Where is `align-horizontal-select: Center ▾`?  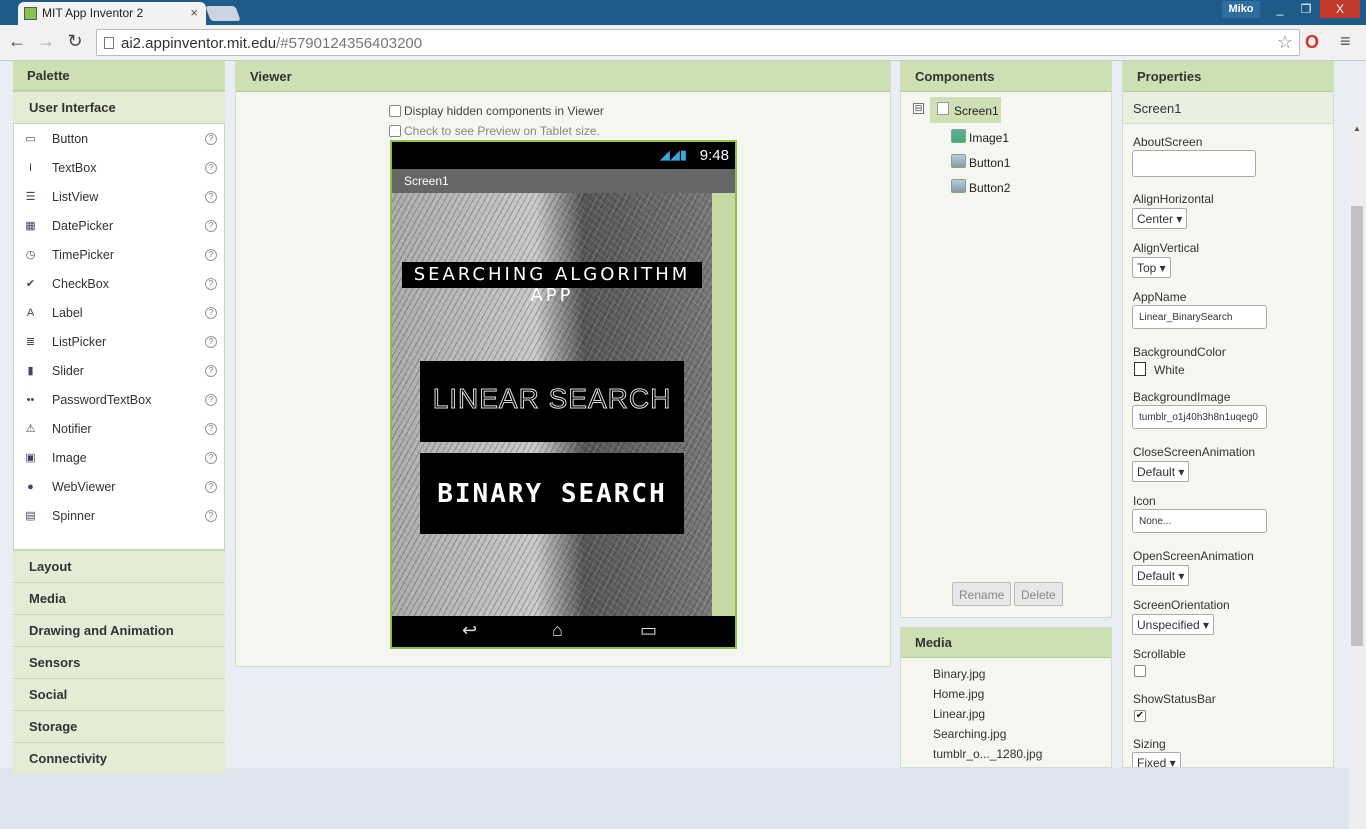
align-horizontal-select: Center ▾ is located at coordinates (1160, 218).